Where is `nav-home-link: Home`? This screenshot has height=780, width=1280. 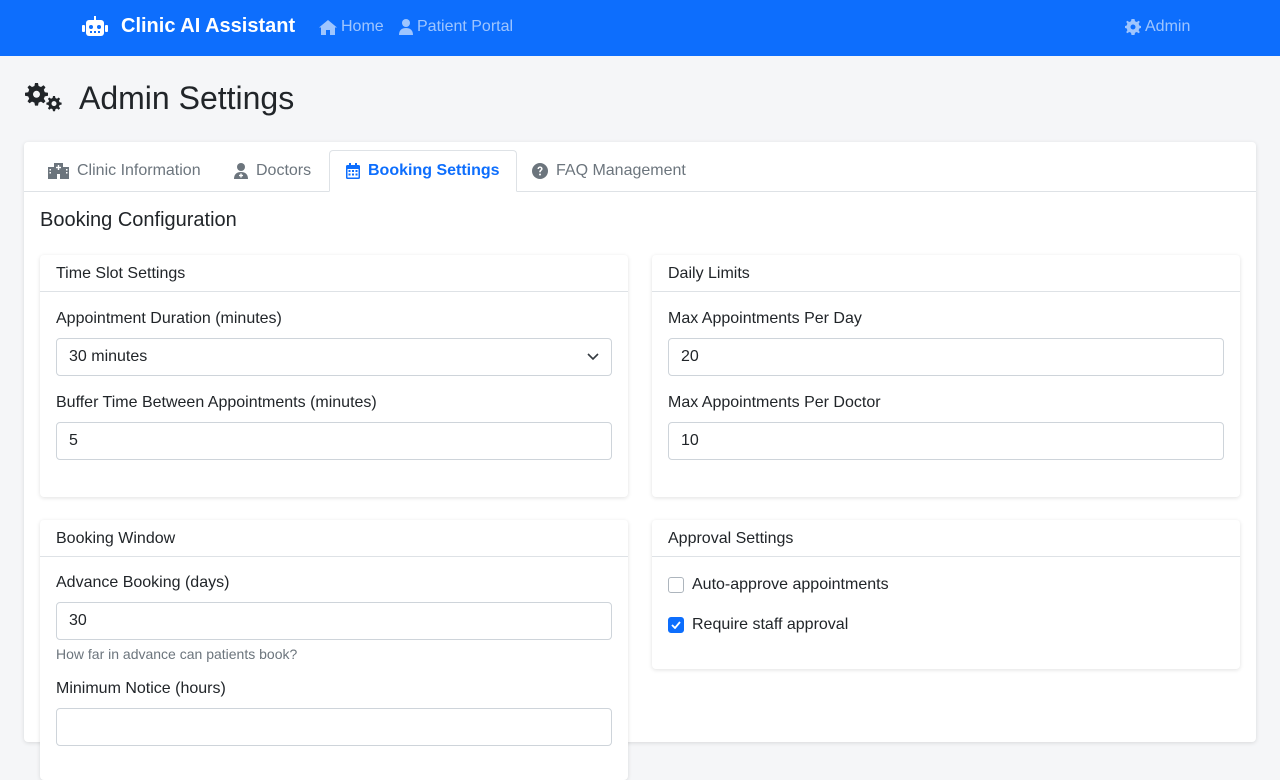
nav-home-link: Home is located at coordinates (351, 27).